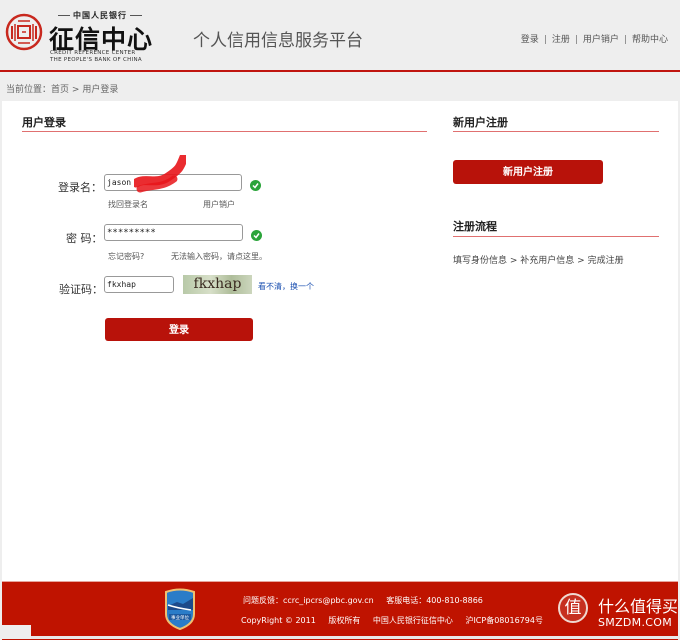 This screenshot has height=640, width=680. Describe the element at coordinates (96, 60) in the screenshot. I see `logo-english-line-2: THE PEOPLE'S BANK OF CHINA` at that location.